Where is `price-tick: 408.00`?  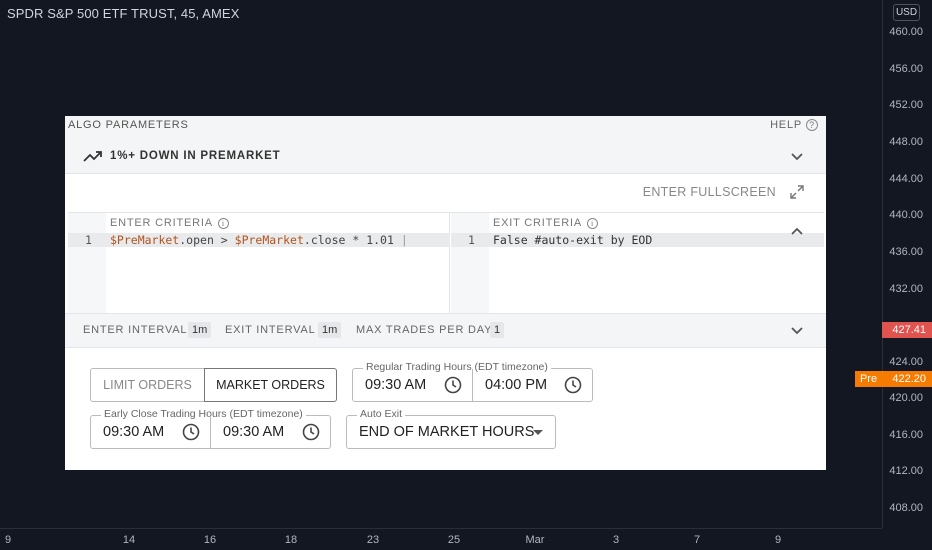
price-tick: 408.00 is located at coordinates (906, 508).